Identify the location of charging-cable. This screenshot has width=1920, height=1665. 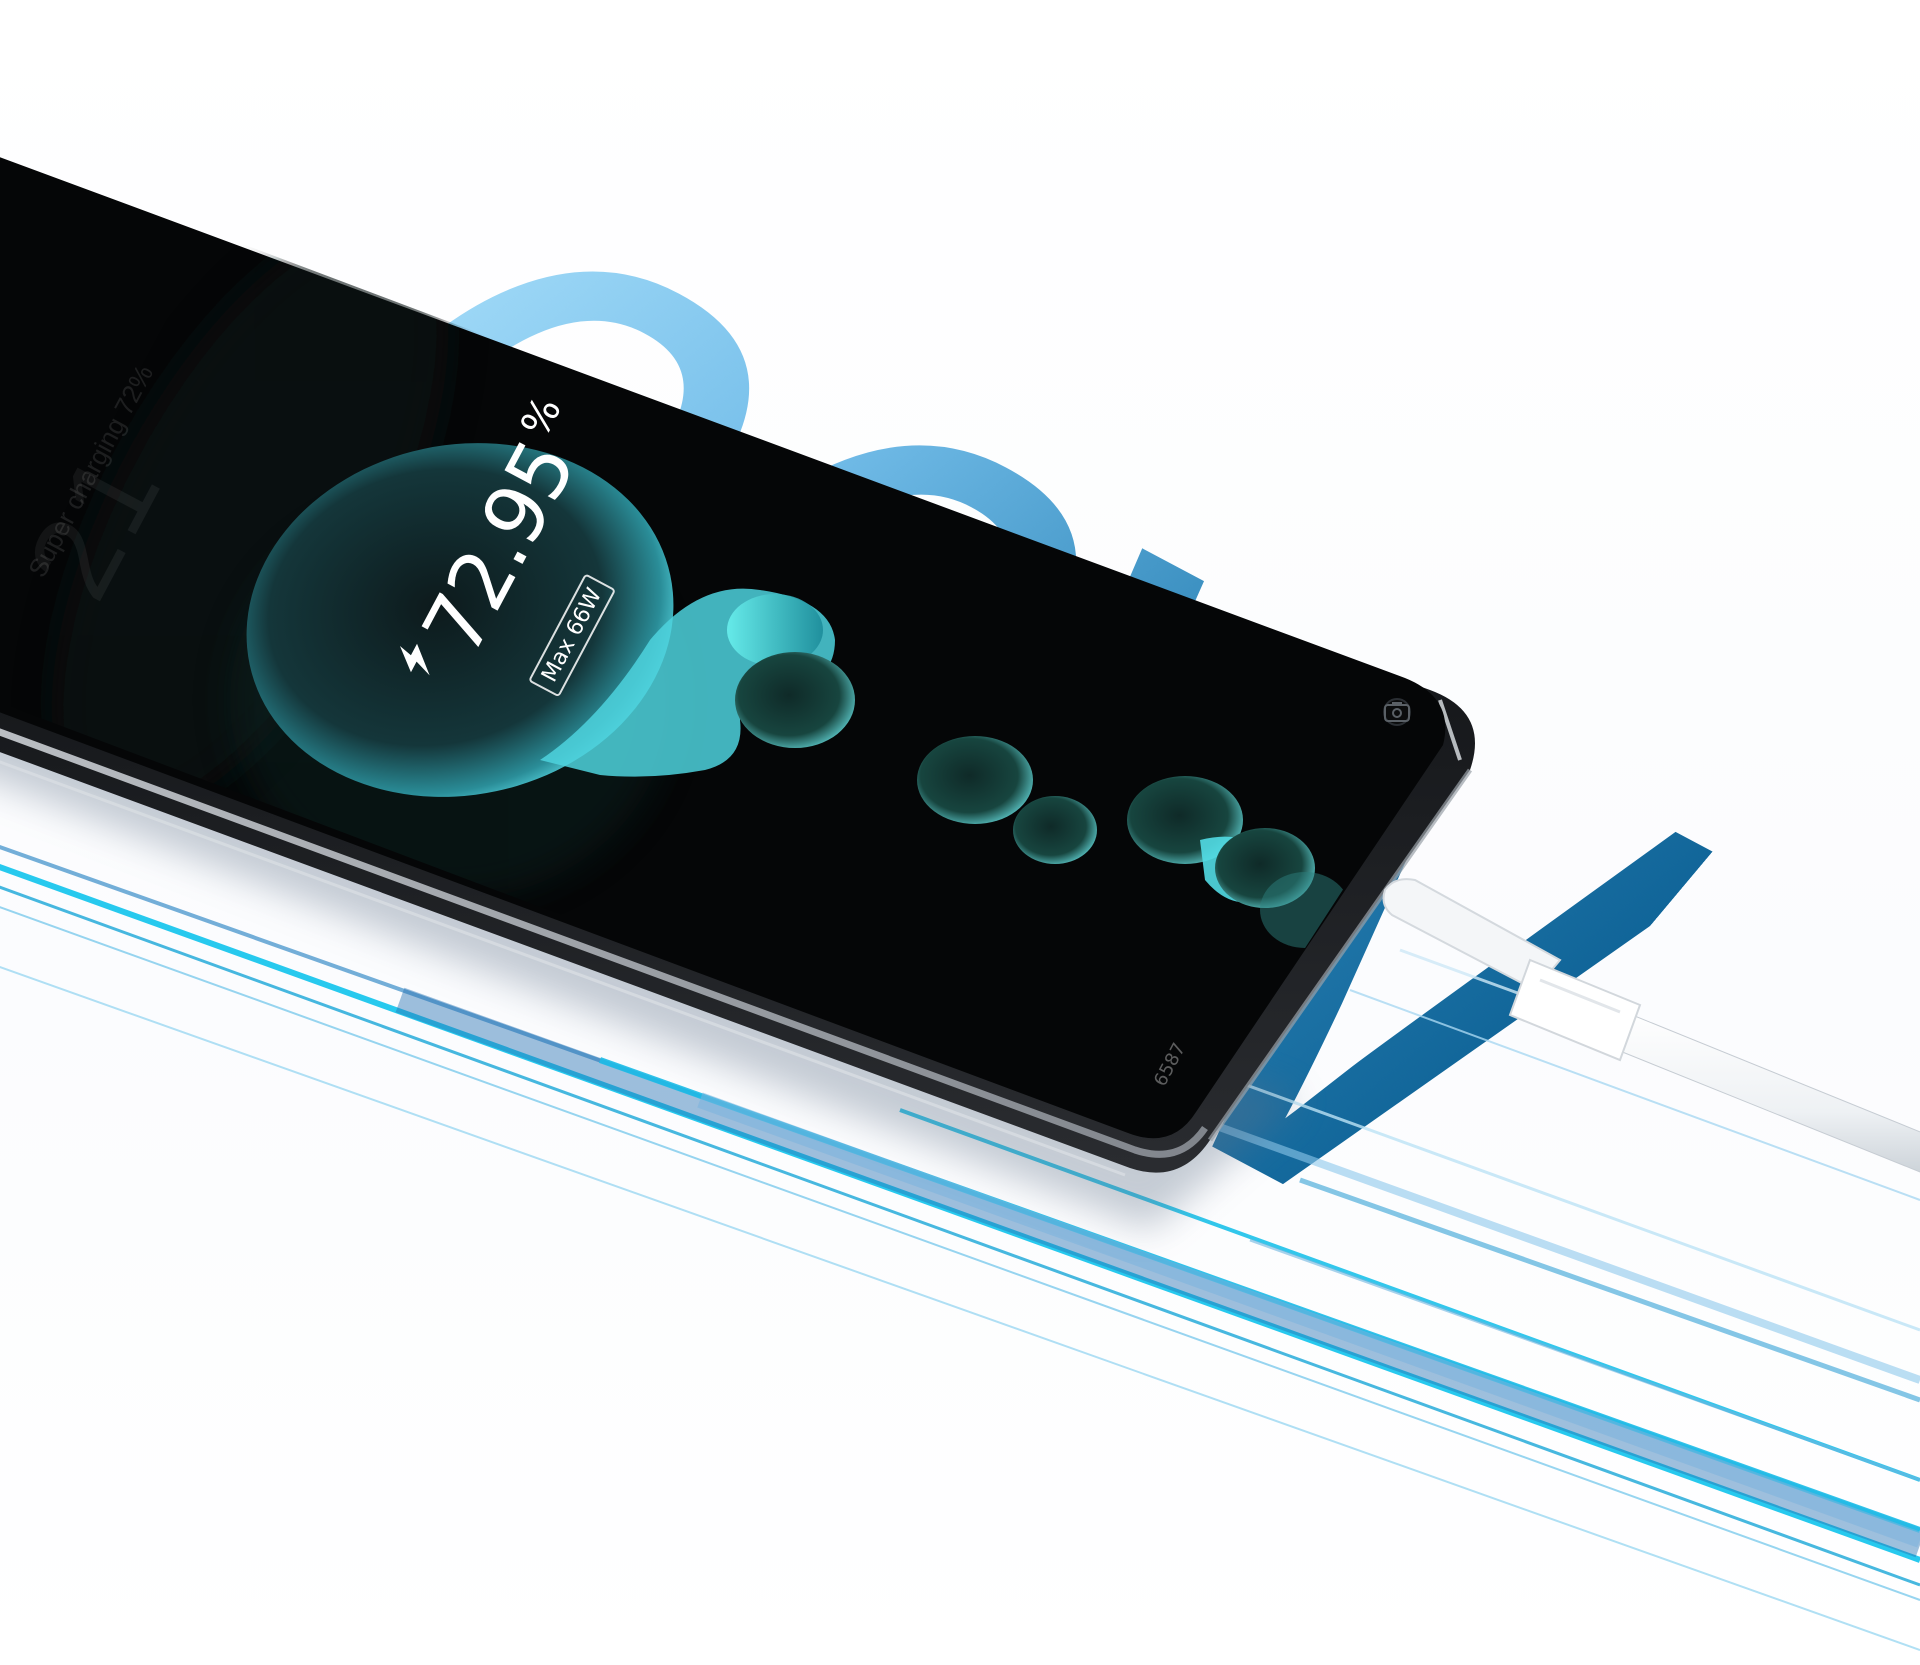
(1651, 1025).